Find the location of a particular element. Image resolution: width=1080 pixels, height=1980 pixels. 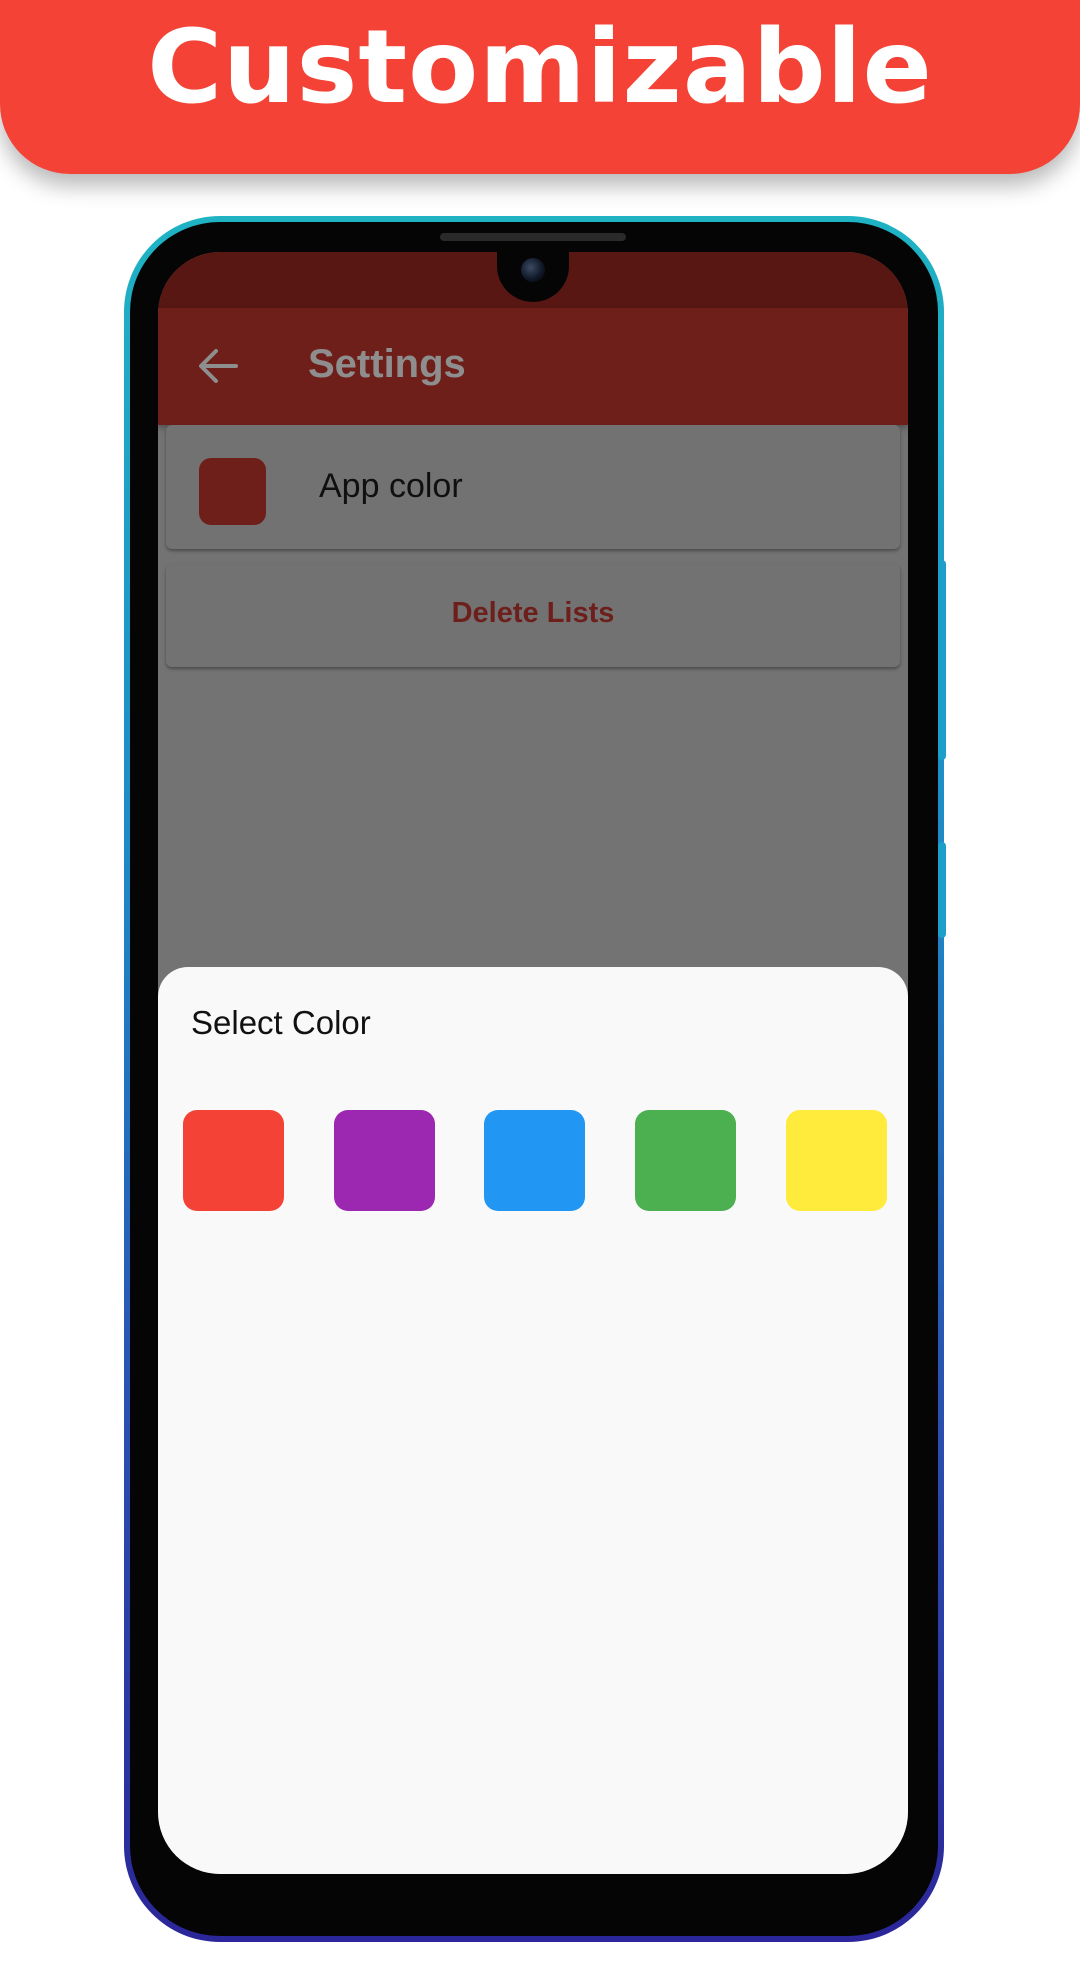

color-option-green is located at coordinates (685, 1160).